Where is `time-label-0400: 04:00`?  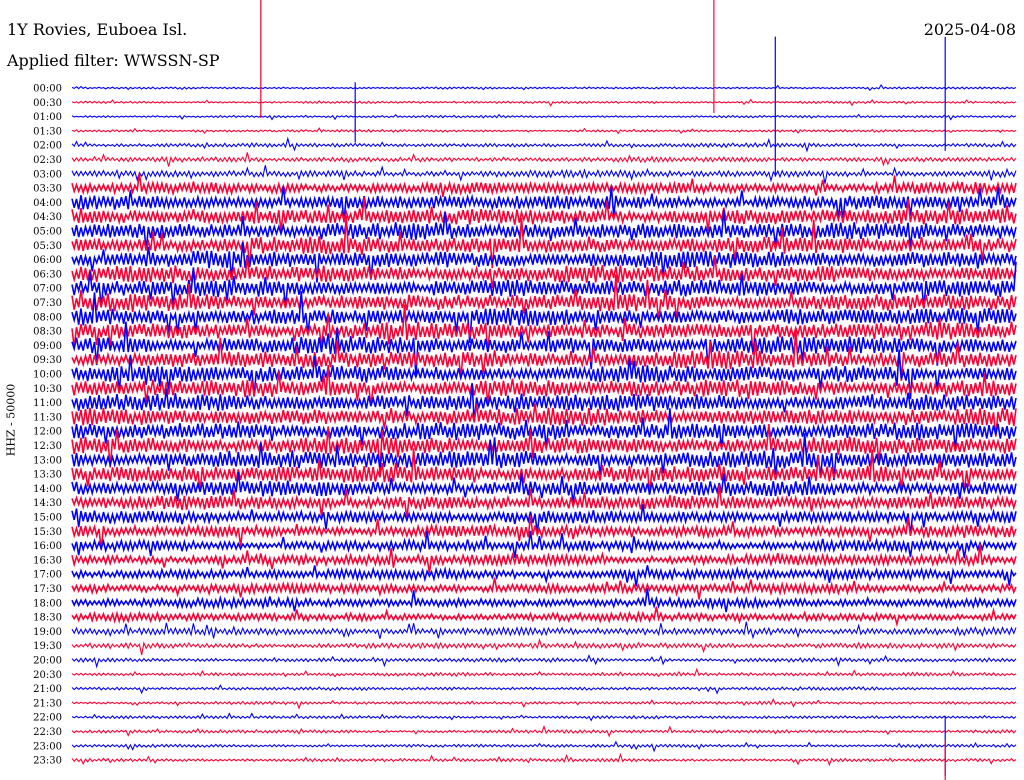
time-label-0400: 04:00 is located at coordinates (47, 203).